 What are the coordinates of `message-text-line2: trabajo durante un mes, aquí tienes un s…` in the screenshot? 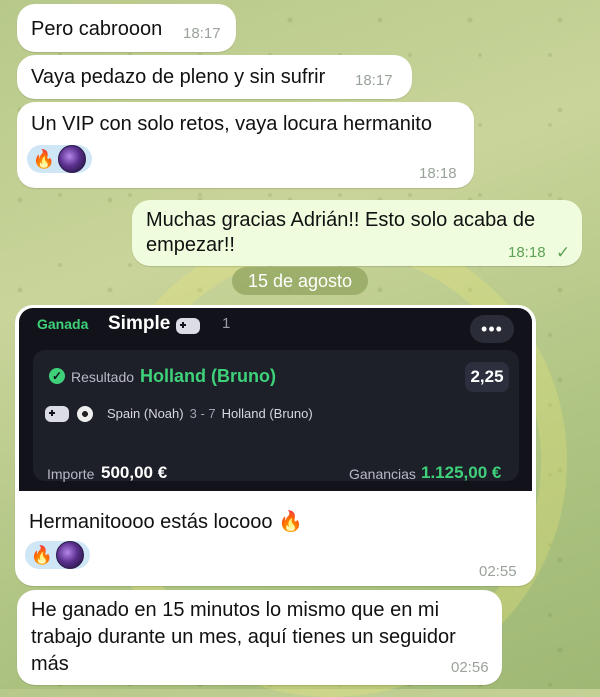 It's located at (243, 637).